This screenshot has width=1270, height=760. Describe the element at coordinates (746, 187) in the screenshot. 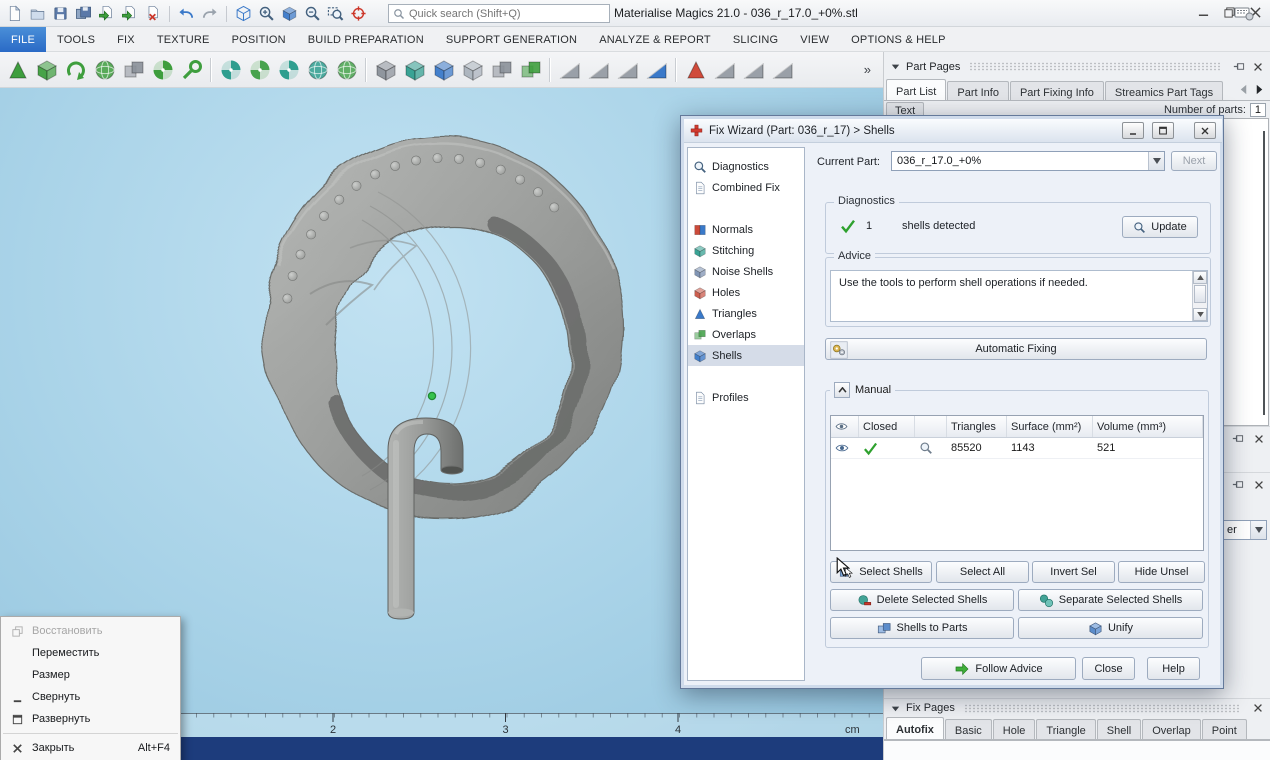

I see `wizard-page-combined-fix: Combined Fix` at that location.